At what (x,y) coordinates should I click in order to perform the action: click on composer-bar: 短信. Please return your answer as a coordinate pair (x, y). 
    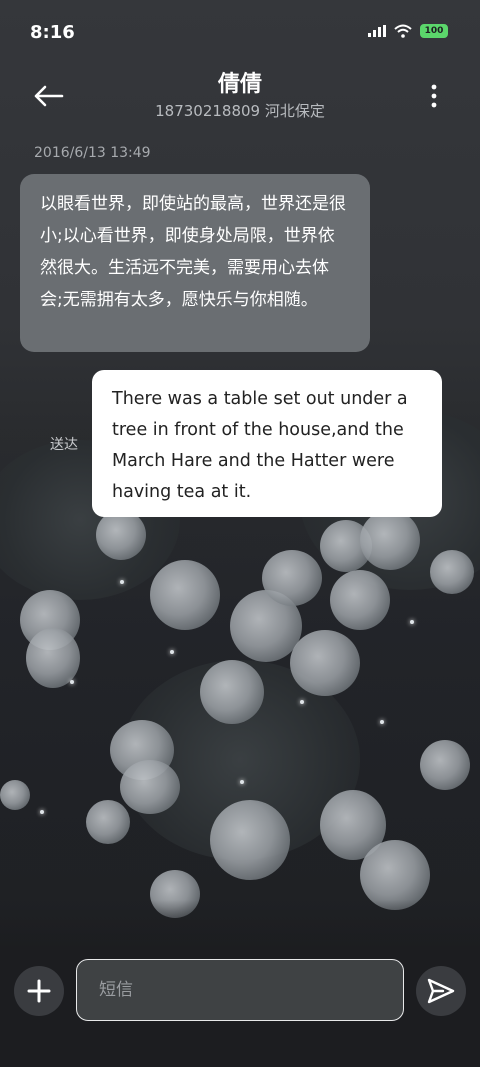
    Looking at the image, I should click on (240, 992).